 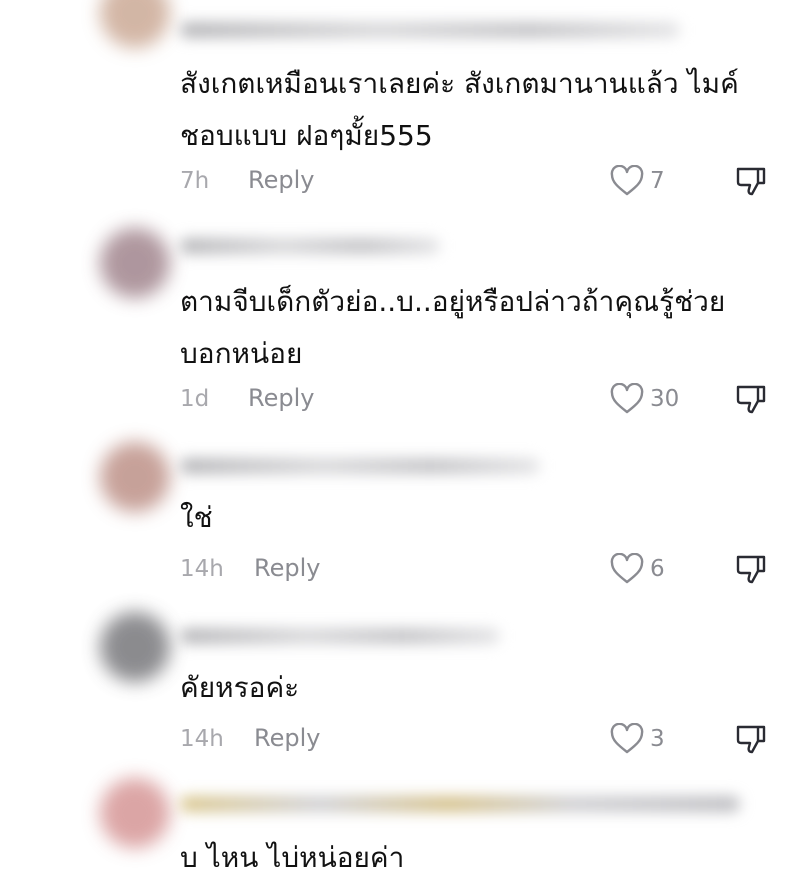 What do you see at coordinates (665, 399) in the screenshot?
I see `like-count: 30` at bounding box center [665, 399].